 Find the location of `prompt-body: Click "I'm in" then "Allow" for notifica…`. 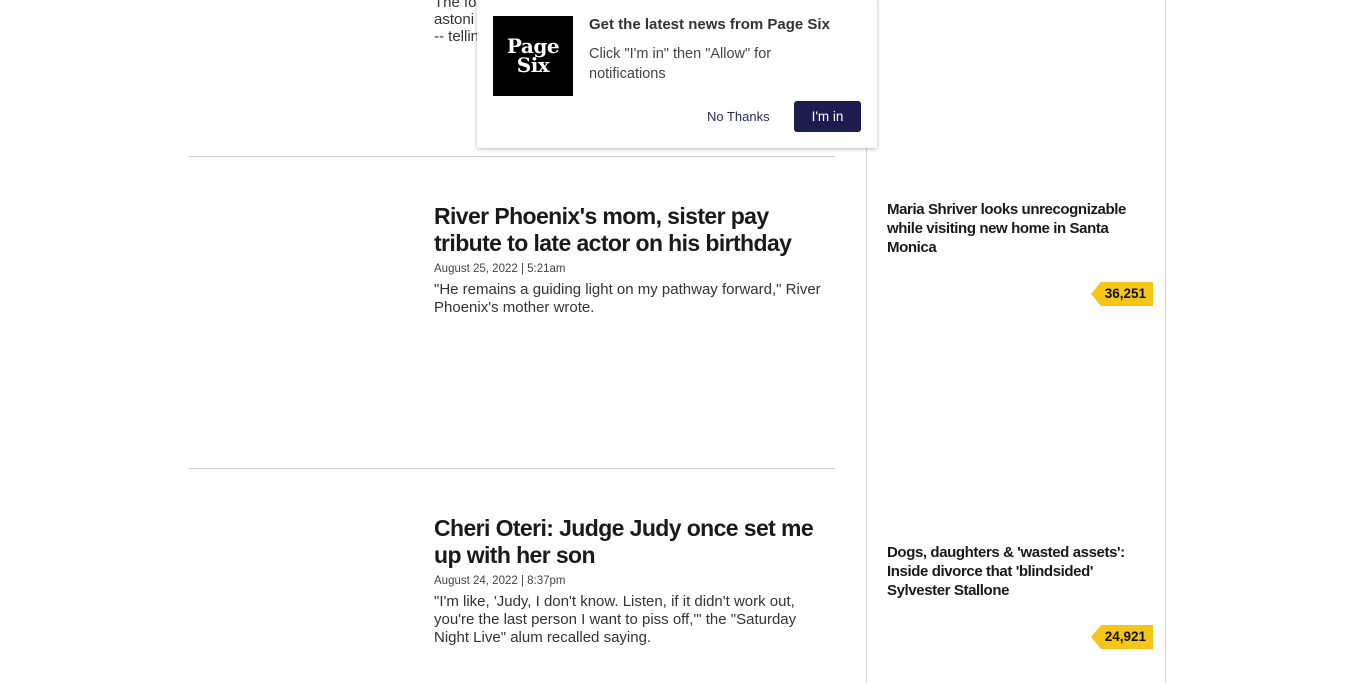

prompt-body: Click "I'm in" then "Allow" for notifica… is located at coordinates (680, 64).